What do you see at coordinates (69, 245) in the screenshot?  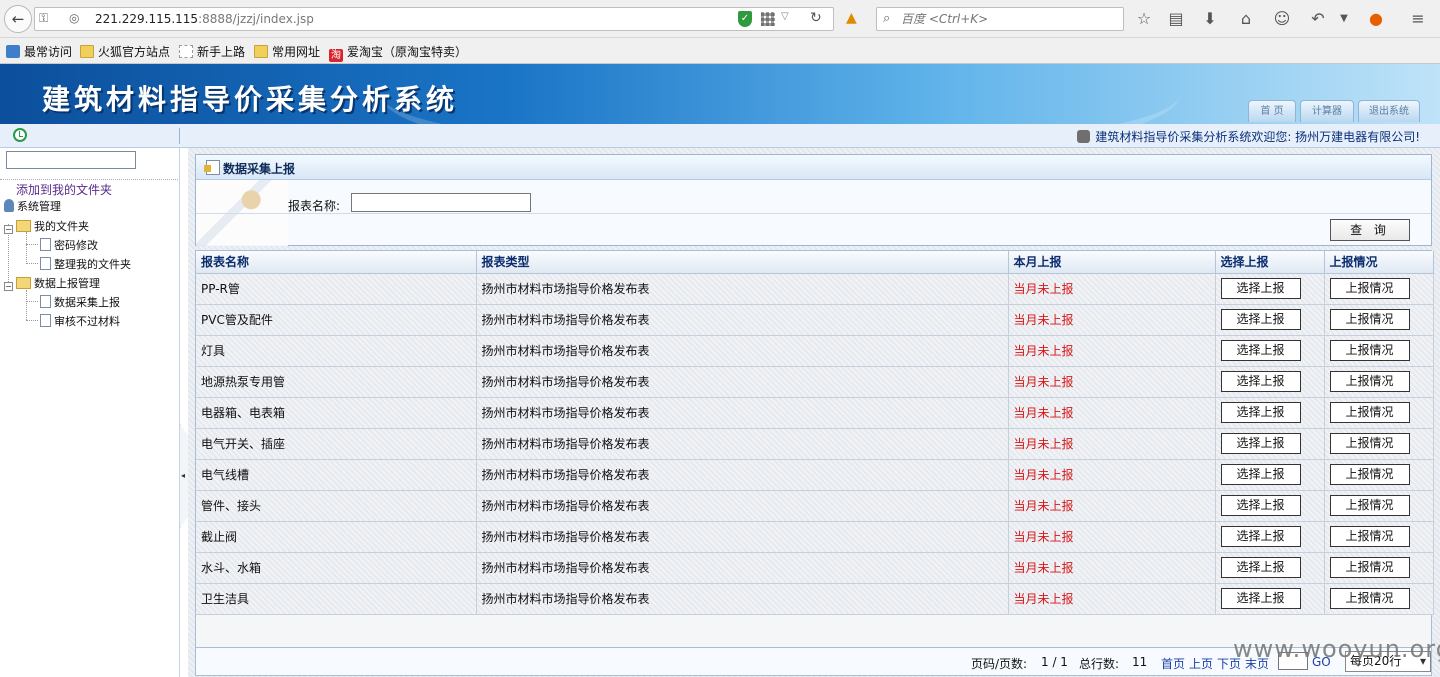 I see `tree-item-change-password: 密码修改` at bounding box center [69, 245].